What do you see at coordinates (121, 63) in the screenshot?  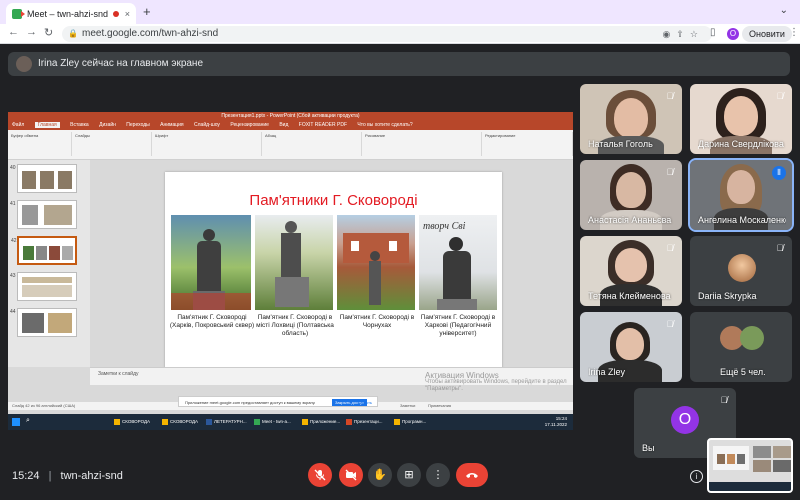 I see `banner-text: Irina Zley сейчас на главном экране` at bounding box center [121, 63].